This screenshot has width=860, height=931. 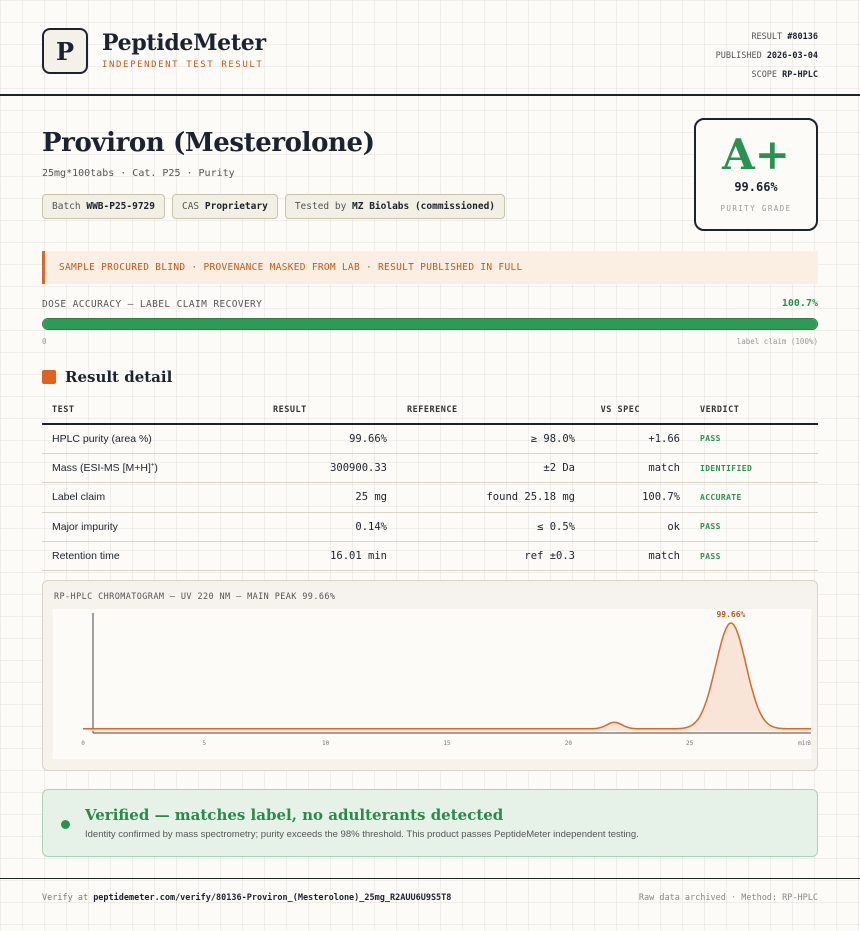 I want to click on verified-dot-icon, so click(x=65, y=824).